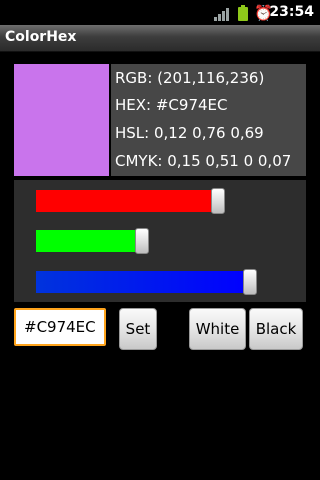  What do you see at coordinates (61, 120) in the screenshot?
I see `color-swatch` at bounding box center [61, 120].